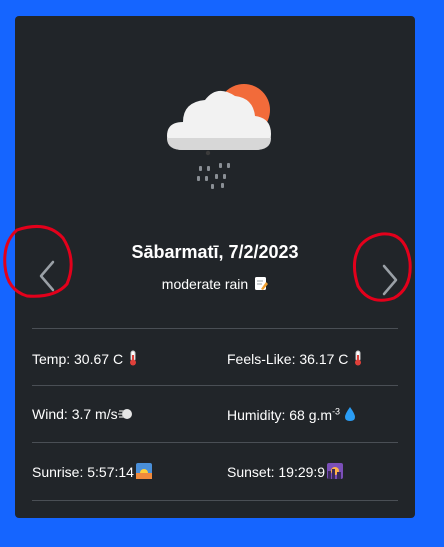 The height and width of the screenshot is (547, 444). I want to click on humidity-unit-superscript: -3, so click(336, 411).